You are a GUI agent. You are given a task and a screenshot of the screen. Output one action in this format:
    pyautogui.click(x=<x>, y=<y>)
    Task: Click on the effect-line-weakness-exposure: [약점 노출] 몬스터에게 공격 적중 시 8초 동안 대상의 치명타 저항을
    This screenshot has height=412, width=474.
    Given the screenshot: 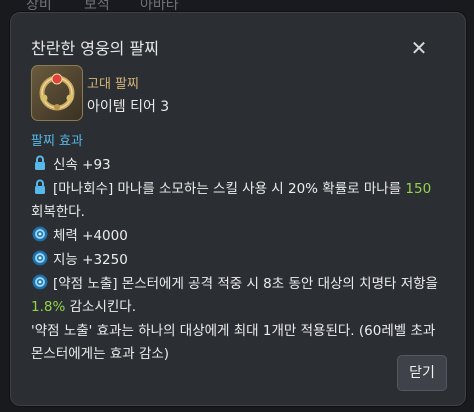 What is the action you would take?
    pyautogui.click(x=234, y=282)
    